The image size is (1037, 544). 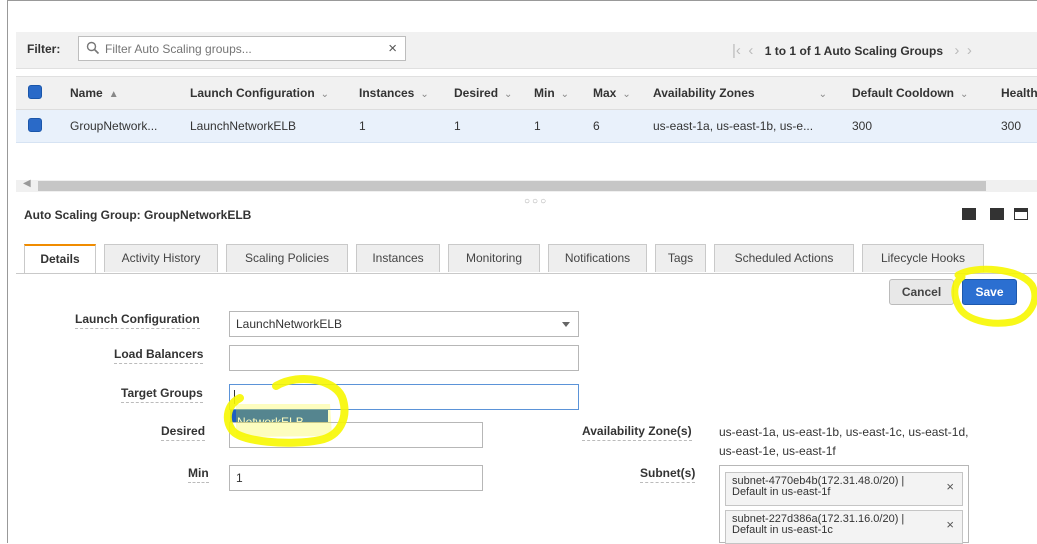 What do you see at coordinates (93, 48) in the screenshot?
I see `search-icon` at bounding box center [93, 48].